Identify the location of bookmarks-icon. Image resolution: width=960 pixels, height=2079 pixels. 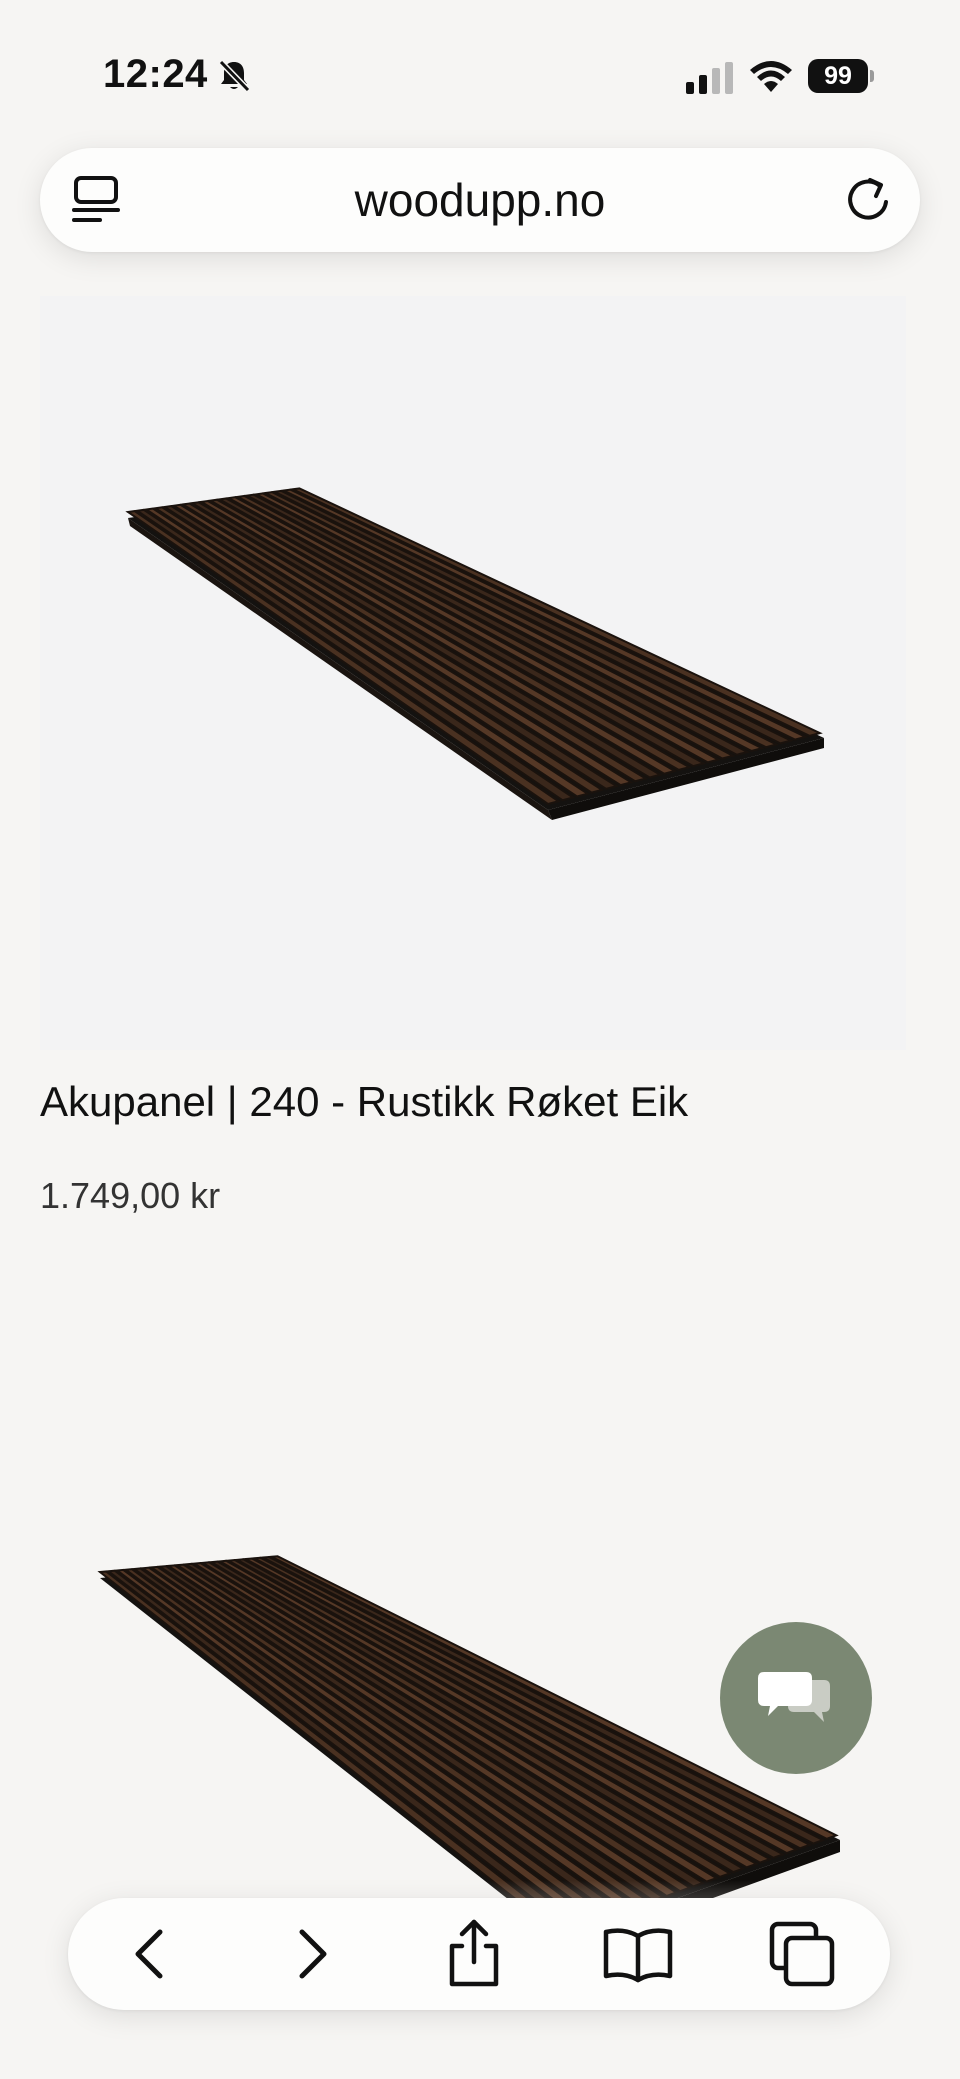
(638, 1955).